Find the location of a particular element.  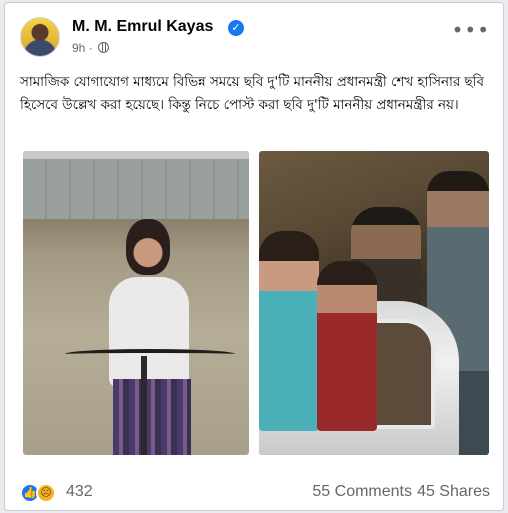

post-time: 9h is located at coordinates (78, 48).